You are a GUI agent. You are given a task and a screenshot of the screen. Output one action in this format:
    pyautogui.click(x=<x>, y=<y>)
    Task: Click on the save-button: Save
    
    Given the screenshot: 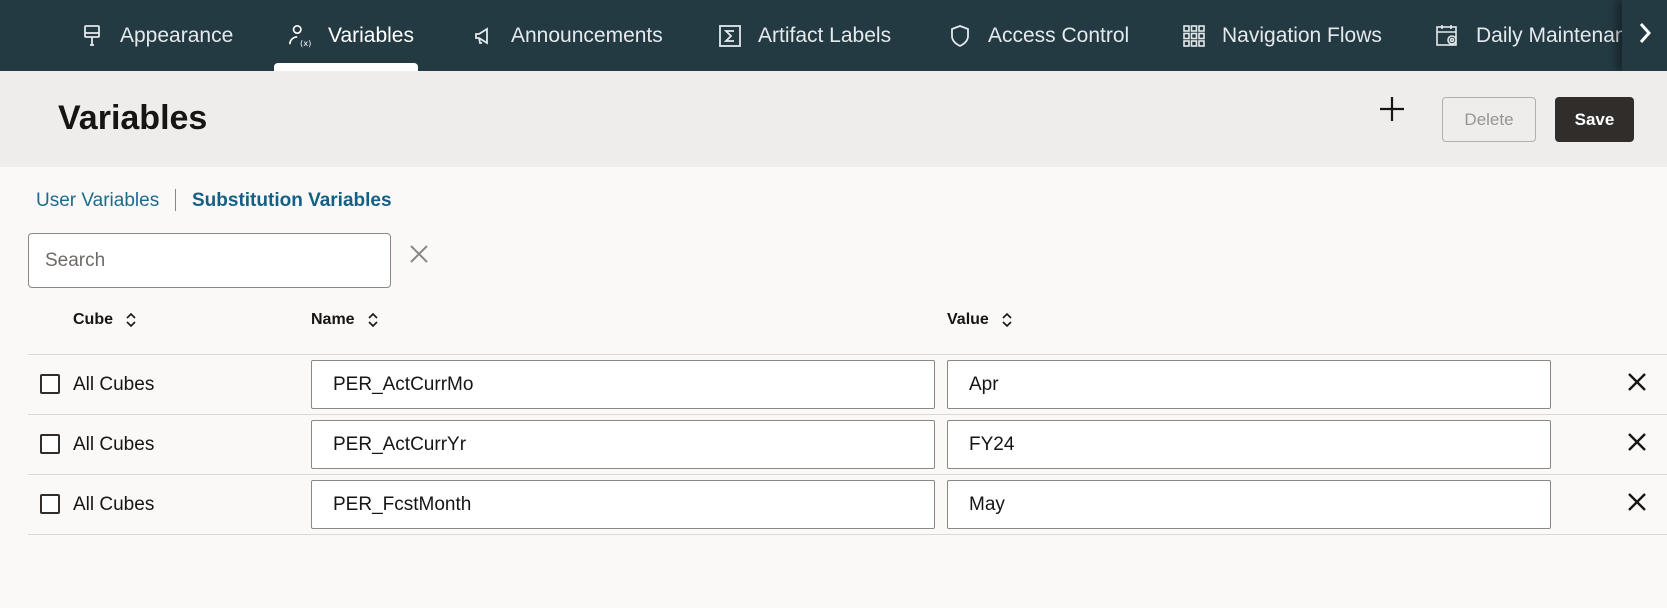 What is the action you would take?
    pyautogui.click(x=1594, y=119)
    